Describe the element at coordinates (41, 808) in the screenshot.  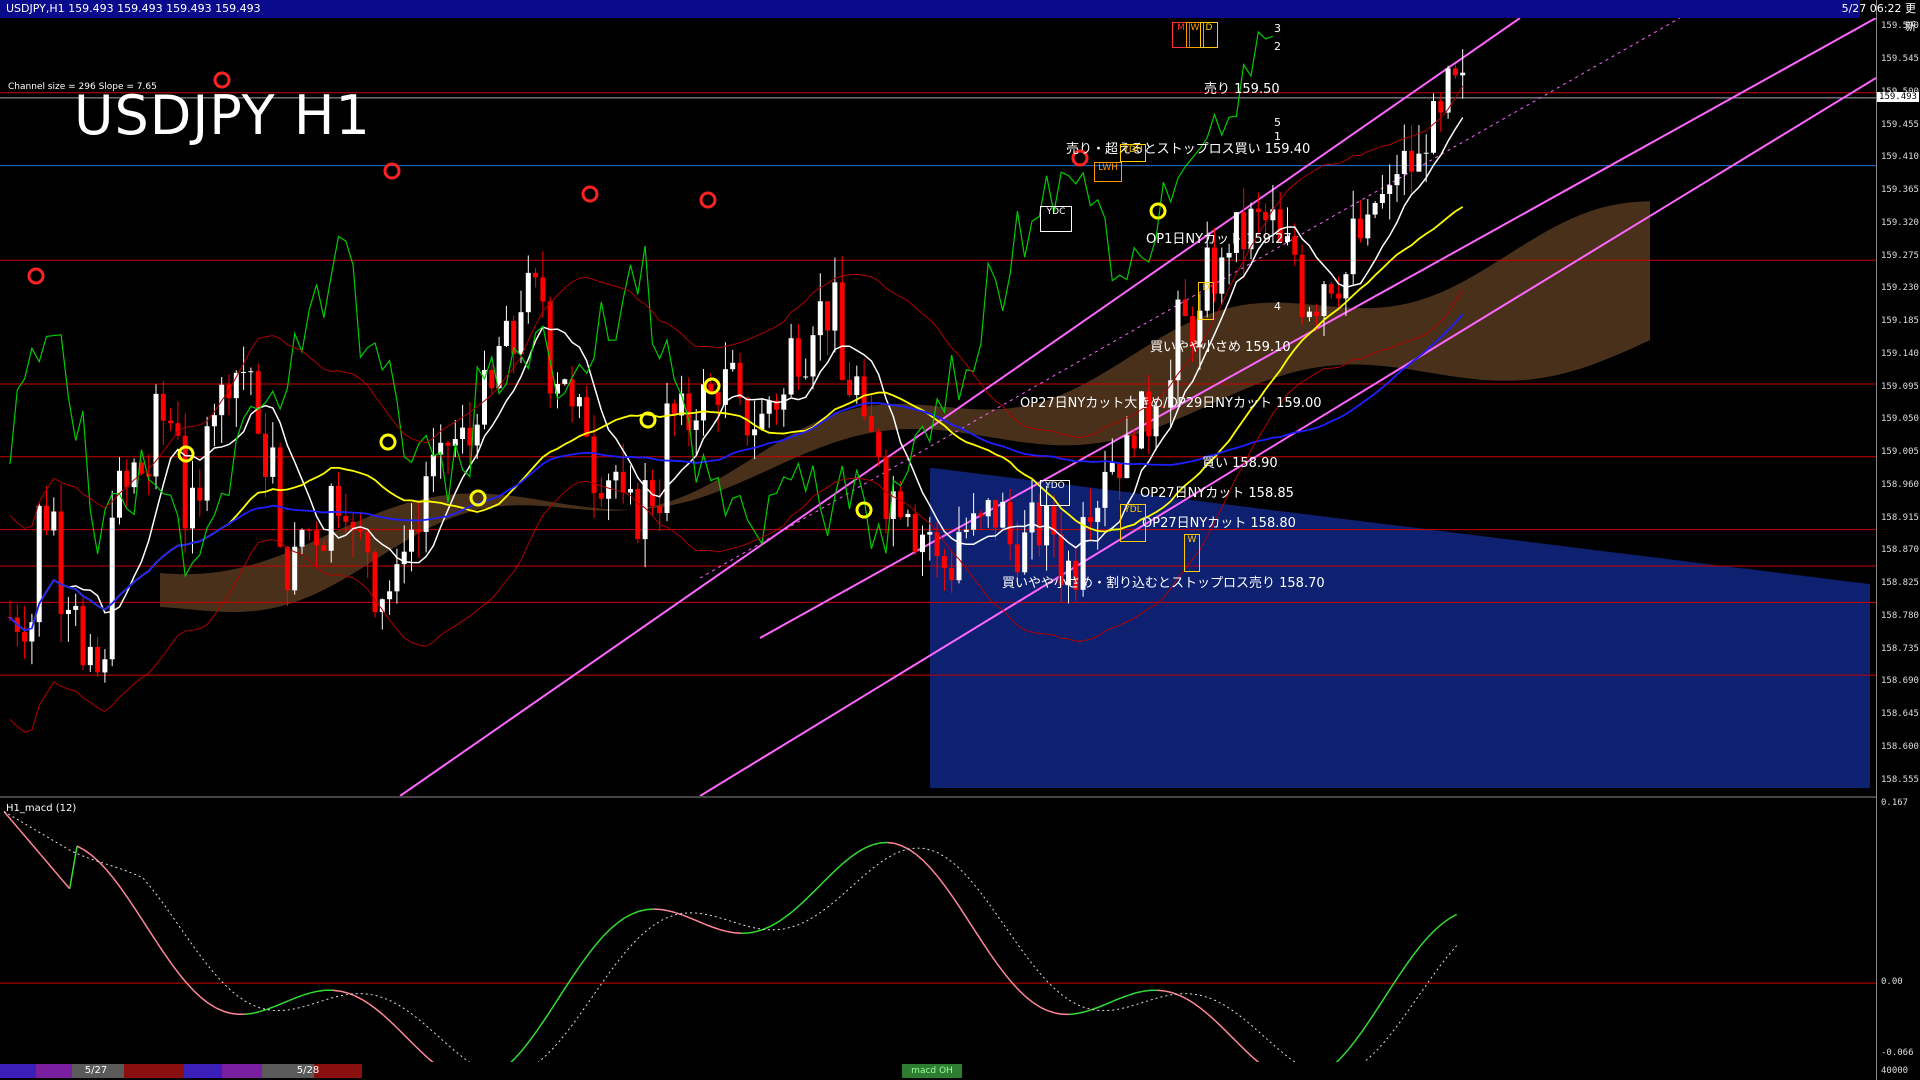
I see `macd-title: H1_macd (12)` at that location.